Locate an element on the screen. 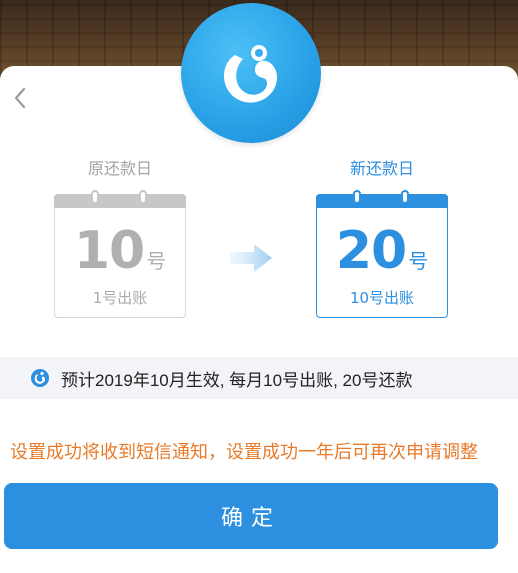 The width and height of the screenshot is (518, 573). original-repayment-day-title: 原还款日 is located at coordinates (119, 168).